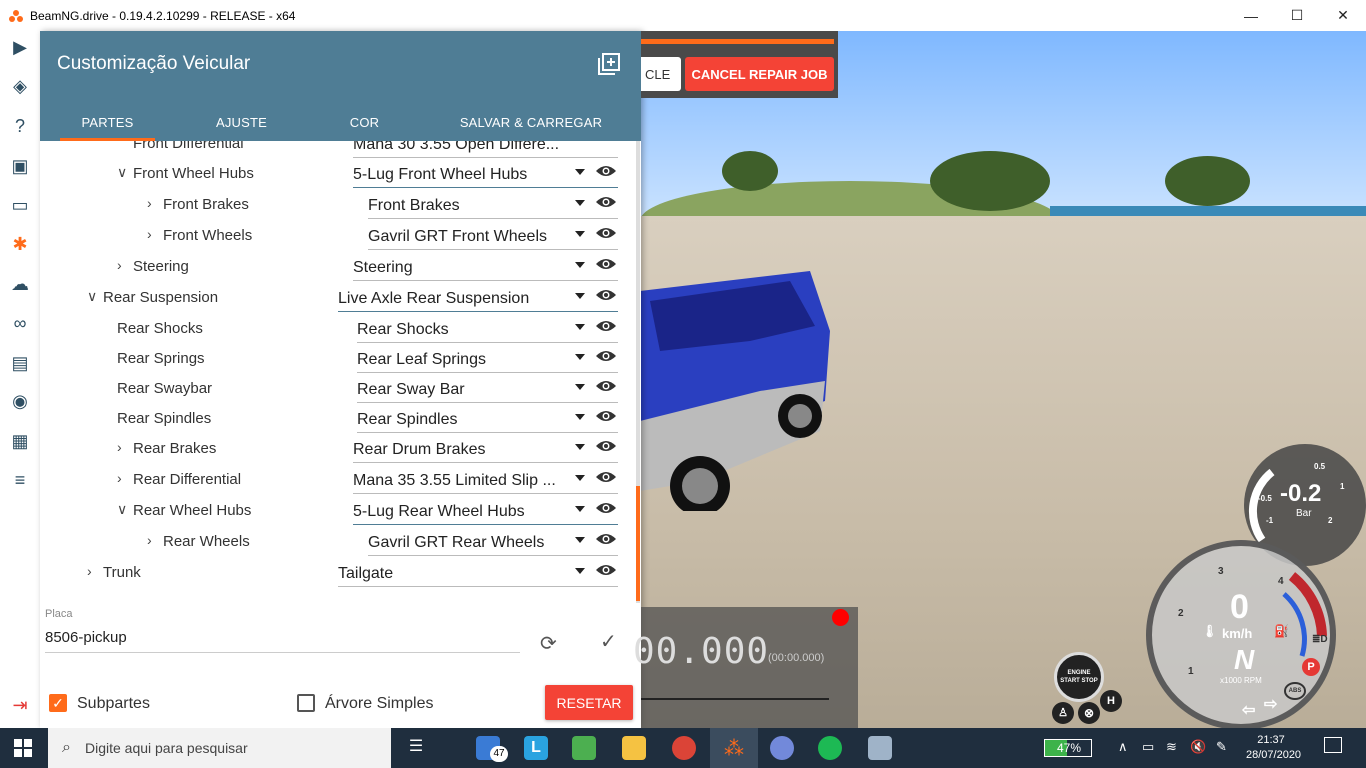 The height and width of the screenshot is (768, 1366). What do you see at coordinates (340, 511) in the screenshot?
I see `part-row: ∨ Rear Wheel Hubs 5-Lug Rear Wheel Hubs` at bounding box center [340, 511].